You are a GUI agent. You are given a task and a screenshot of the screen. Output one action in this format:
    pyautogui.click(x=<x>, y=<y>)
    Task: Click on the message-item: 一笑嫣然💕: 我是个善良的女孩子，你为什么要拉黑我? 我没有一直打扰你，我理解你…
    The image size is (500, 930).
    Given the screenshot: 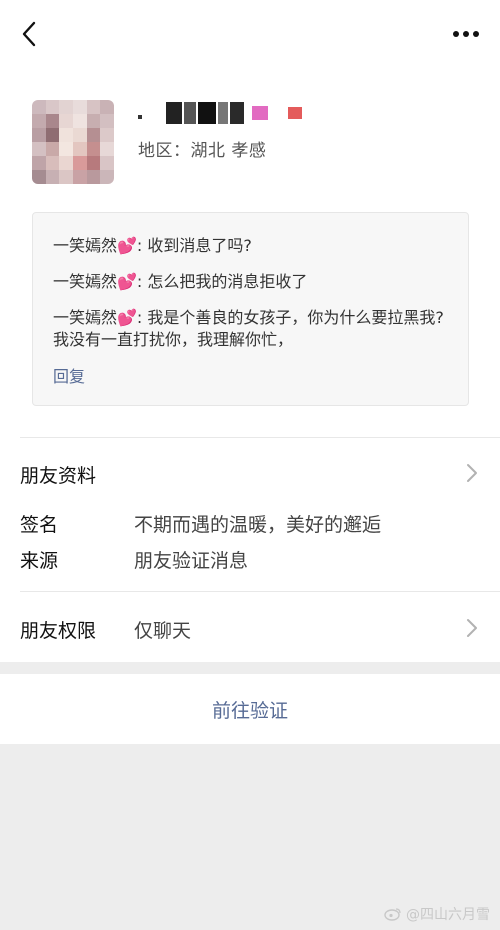 What is the action you would take?
    pyautogui.click(x=248, y=328)
    